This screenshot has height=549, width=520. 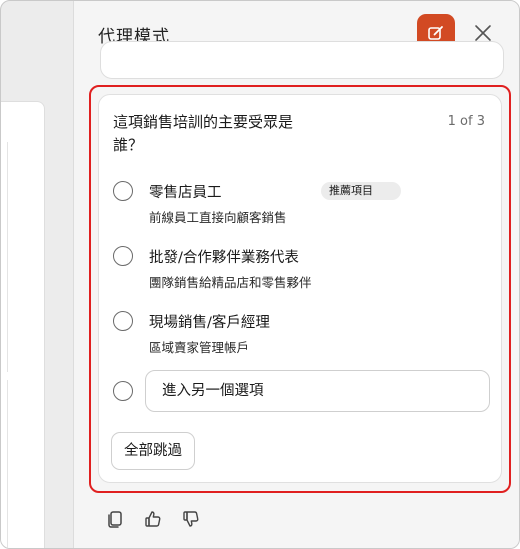 What do you see at coordinates (293, 333) in the screenshot?
I see `option-field-sales: 現場銷售/客戶經理 區域賣家管理帳戶` at bounding box center [293, 333].